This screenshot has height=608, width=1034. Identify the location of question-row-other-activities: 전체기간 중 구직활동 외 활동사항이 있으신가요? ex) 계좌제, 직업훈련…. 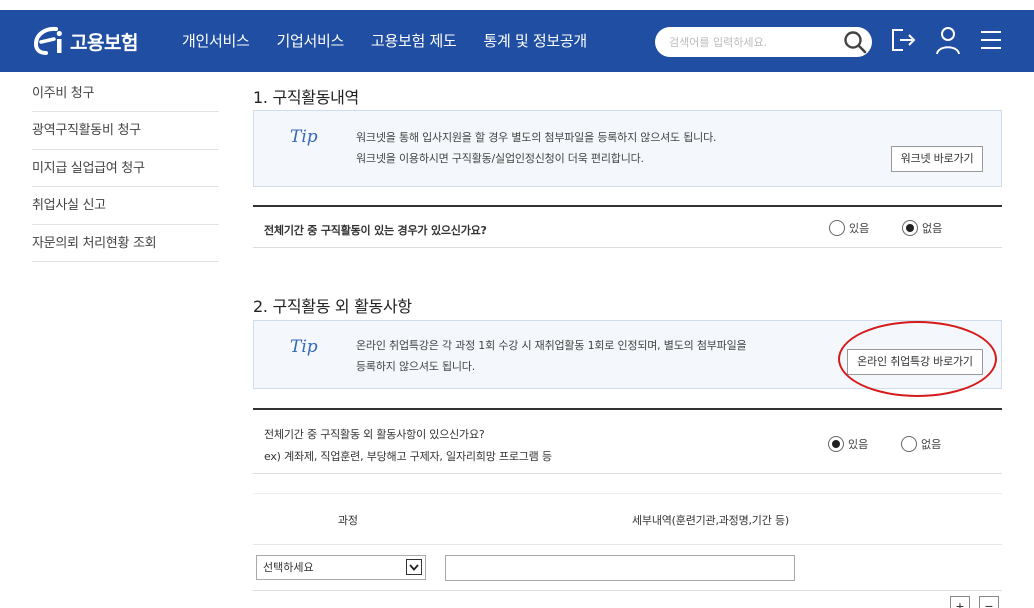
(627, 441).